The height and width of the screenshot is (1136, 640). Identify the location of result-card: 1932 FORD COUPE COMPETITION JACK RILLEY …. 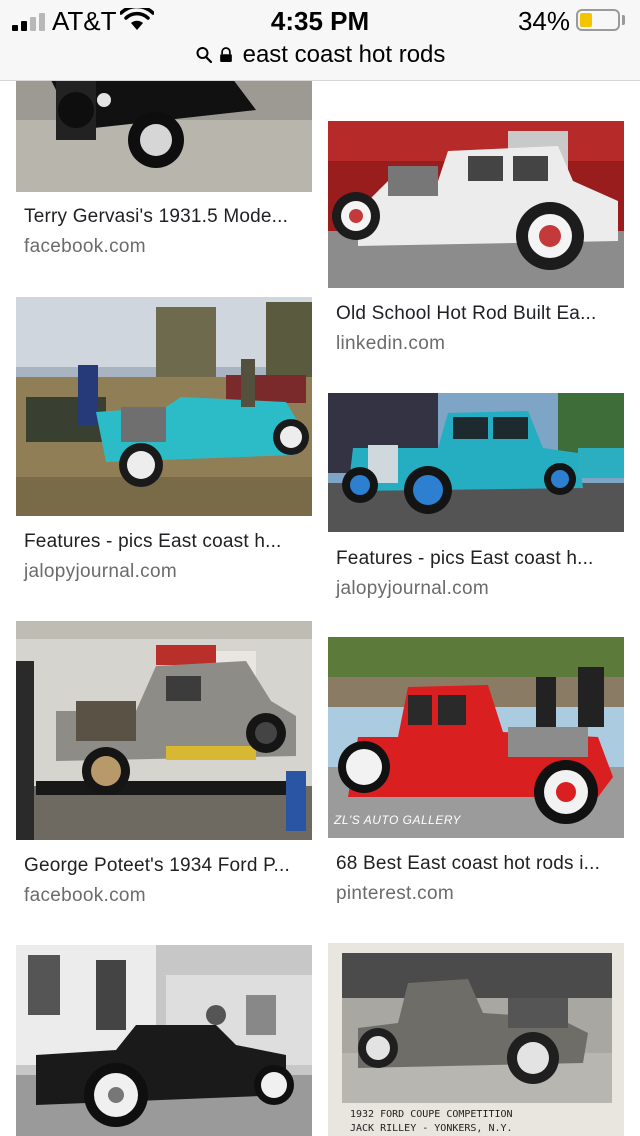
(476, 1039).